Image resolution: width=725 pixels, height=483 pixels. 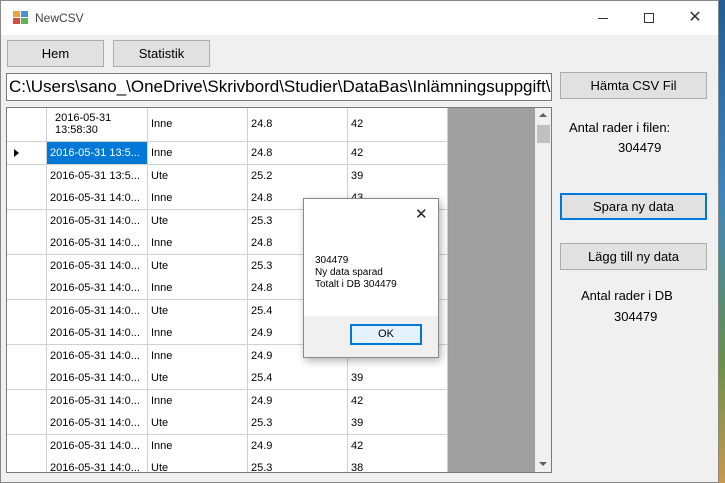 What do you see at coordinates (332, 260) in the screenshot?
I see `dialog-line: 304479` at bounding box center [332, 260].